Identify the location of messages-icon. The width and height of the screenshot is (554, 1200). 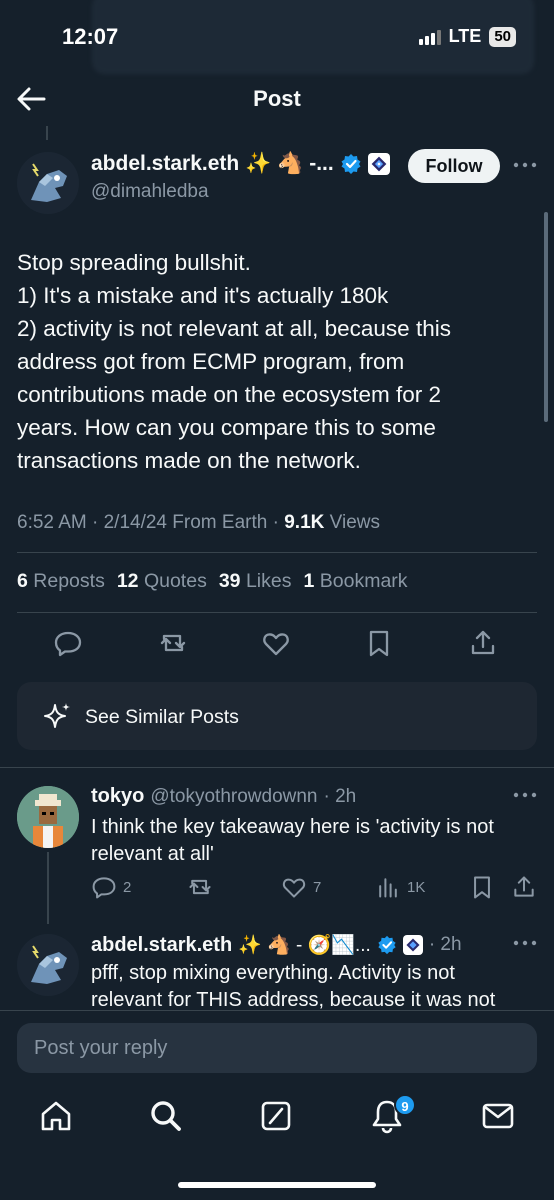
(498, 1116).